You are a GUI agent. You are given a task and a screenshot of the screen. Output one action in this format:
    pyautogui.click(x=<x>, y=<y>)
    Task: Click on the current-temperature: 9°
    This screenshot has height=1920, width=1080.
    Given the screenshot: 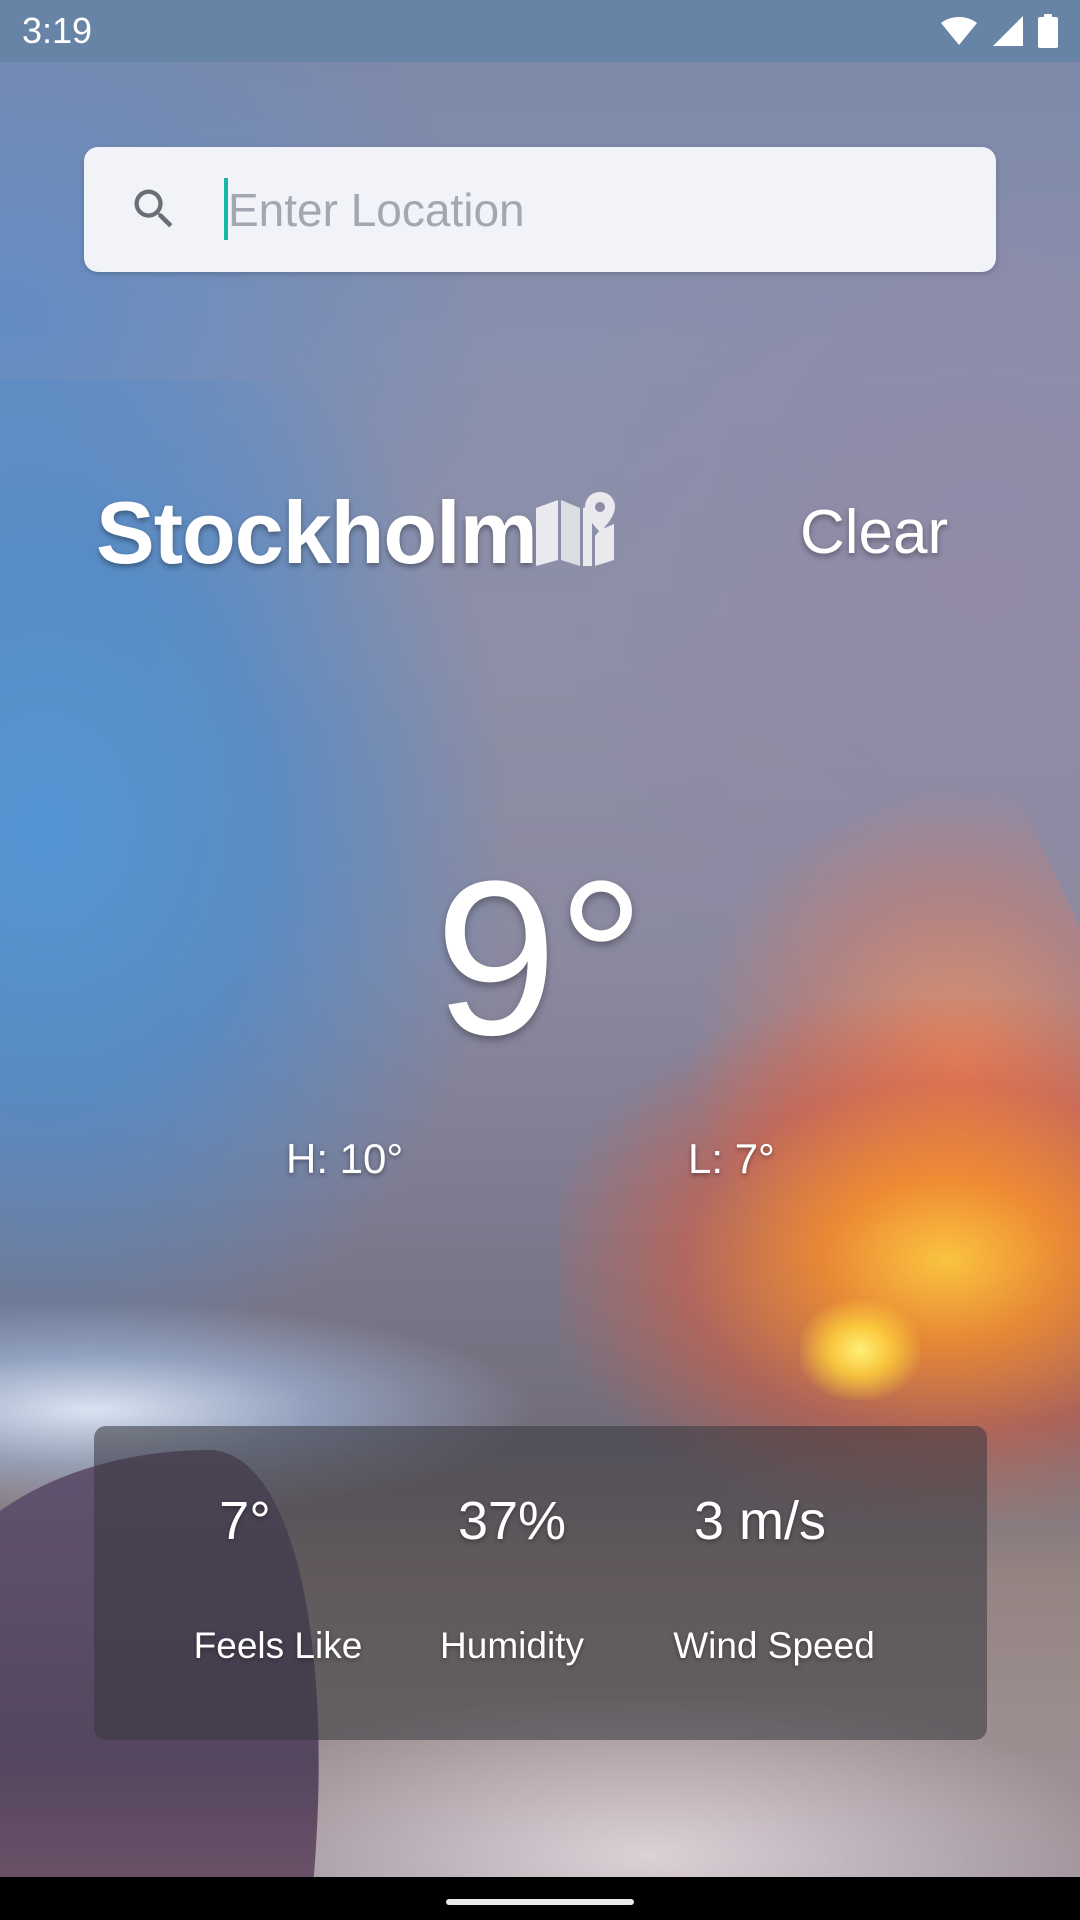 What is the action you would take?
    pyautogui.click(x=540, y=958)
    